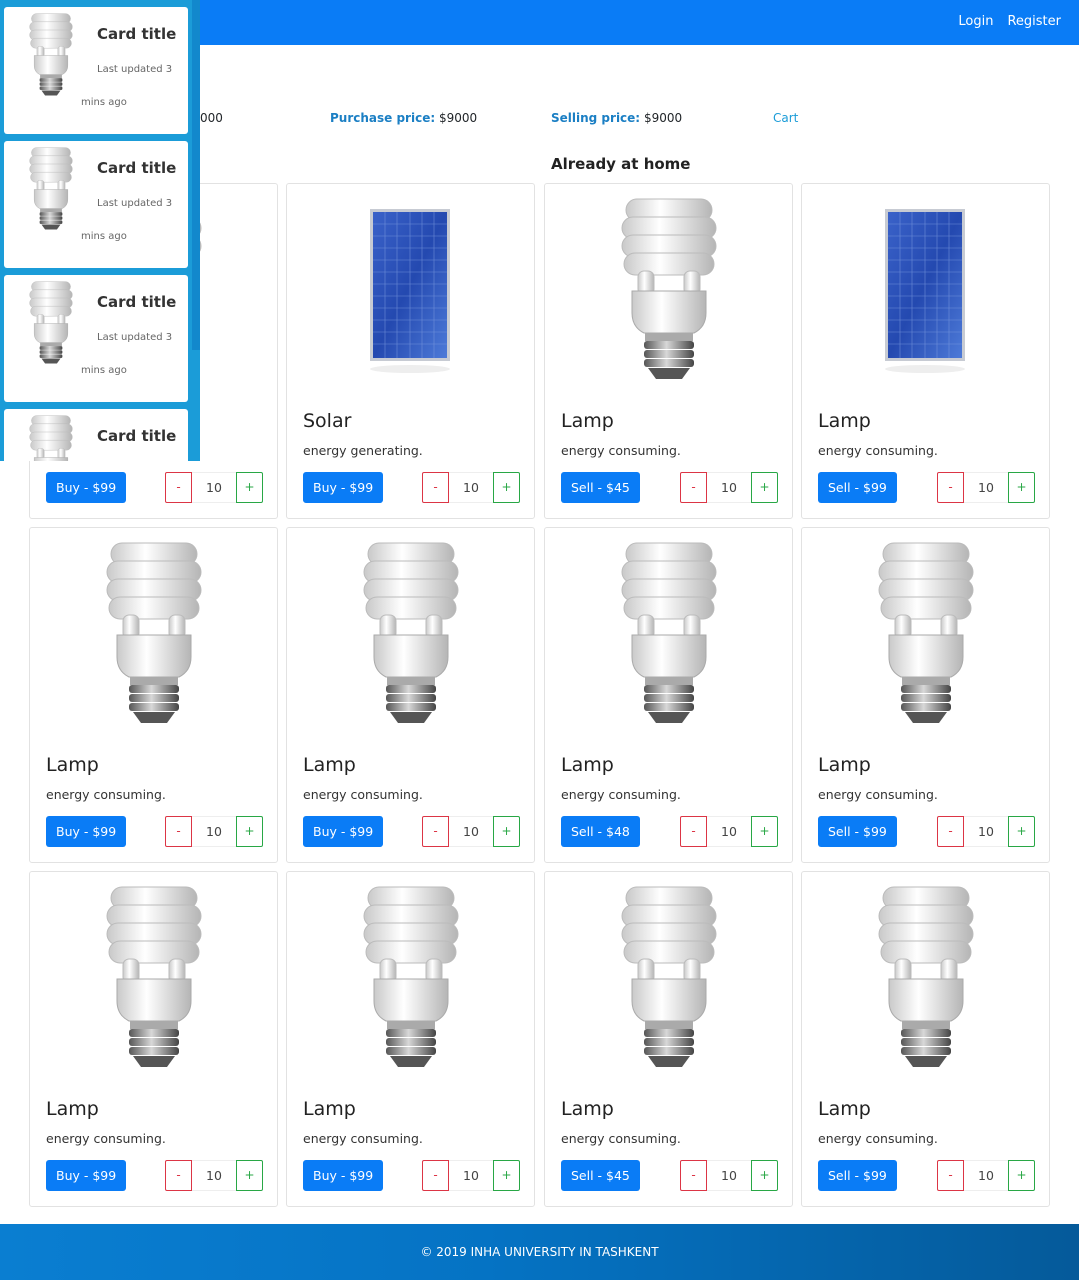 Image resolution: width=1079 pixels, height=1280 pixels. I want to click on footer-copyright: © 2019 INHA UNIVERSITY IN TASHKENT, so click(539, 1252).